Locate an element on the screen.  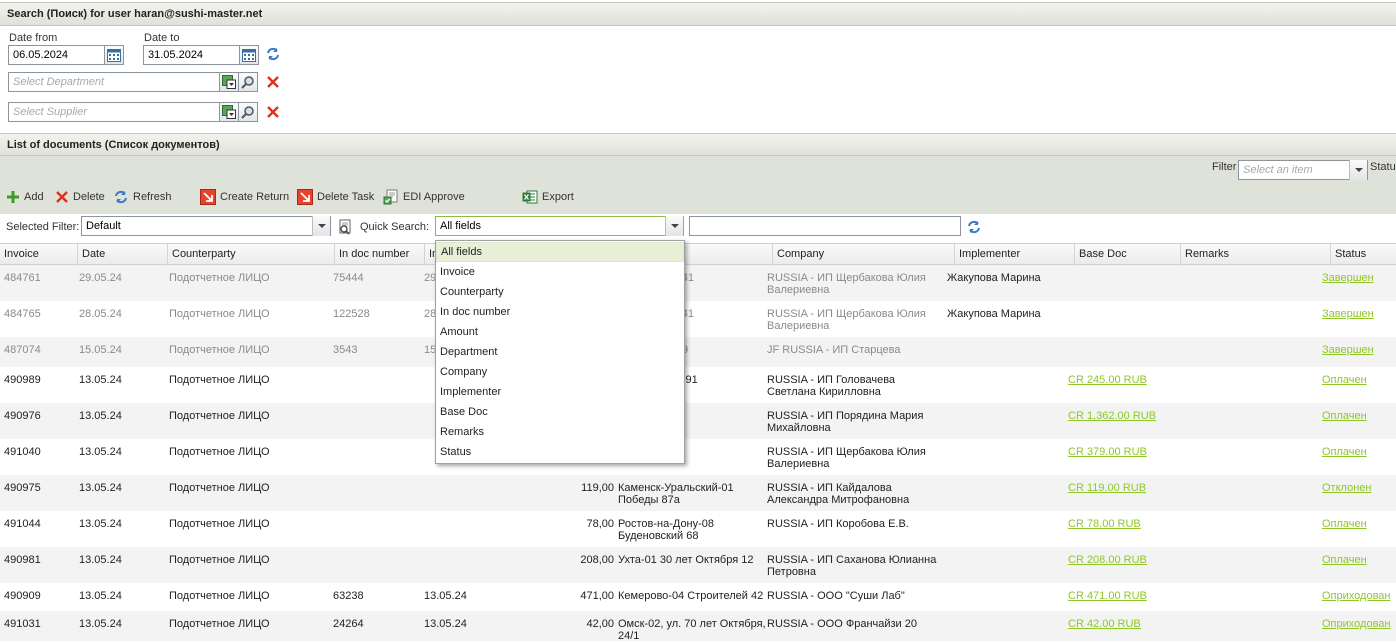
quick-search-dropdown-arrow is located at coordinates (674, 226).